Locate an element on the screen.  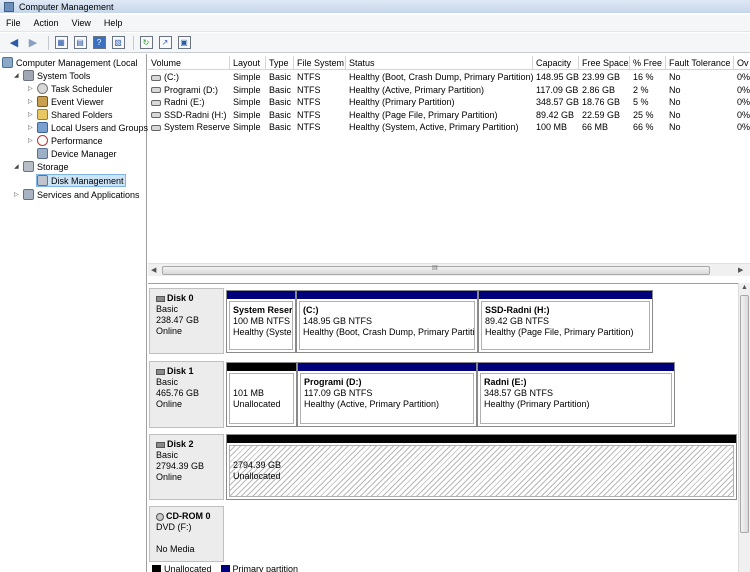
cell-capacity: 89.42 GB is located at coordinates (555, 114).